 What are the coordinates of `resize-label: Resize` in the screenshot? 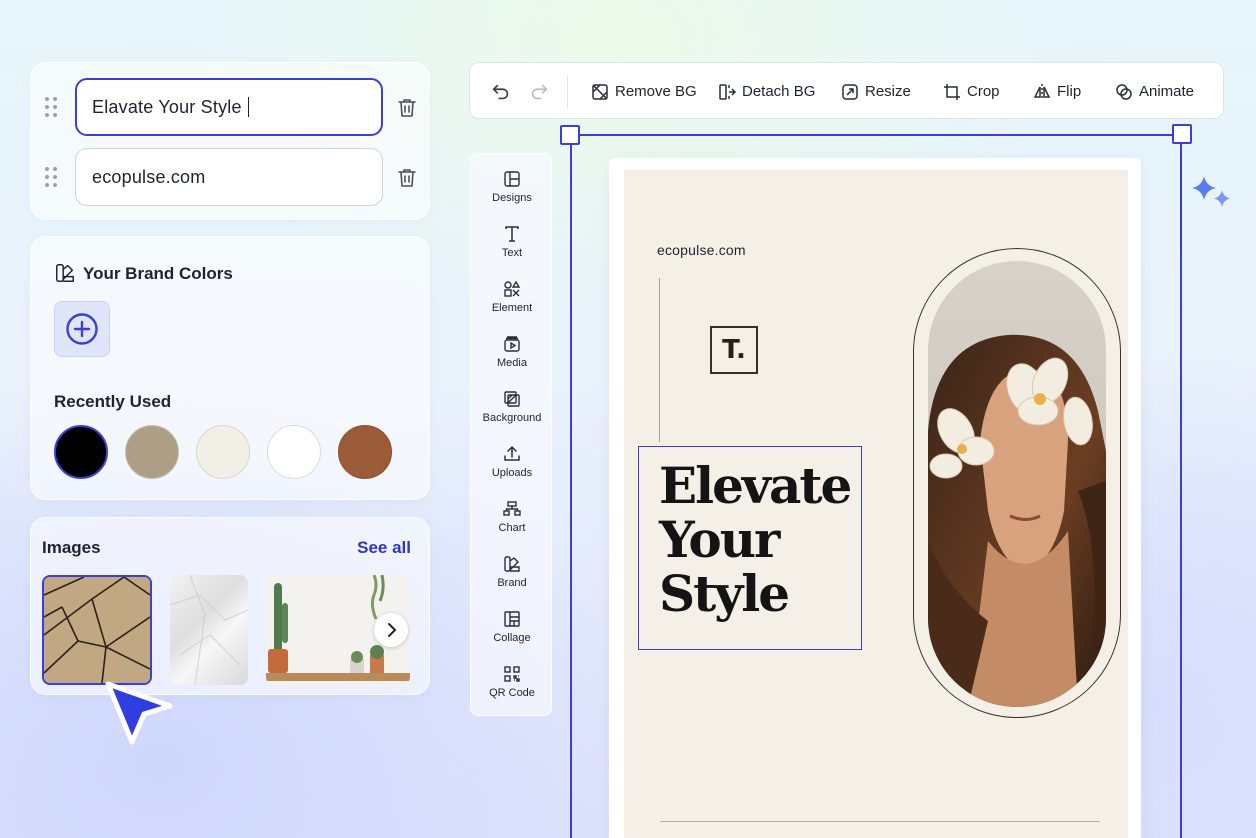 It's located at (888, 91).